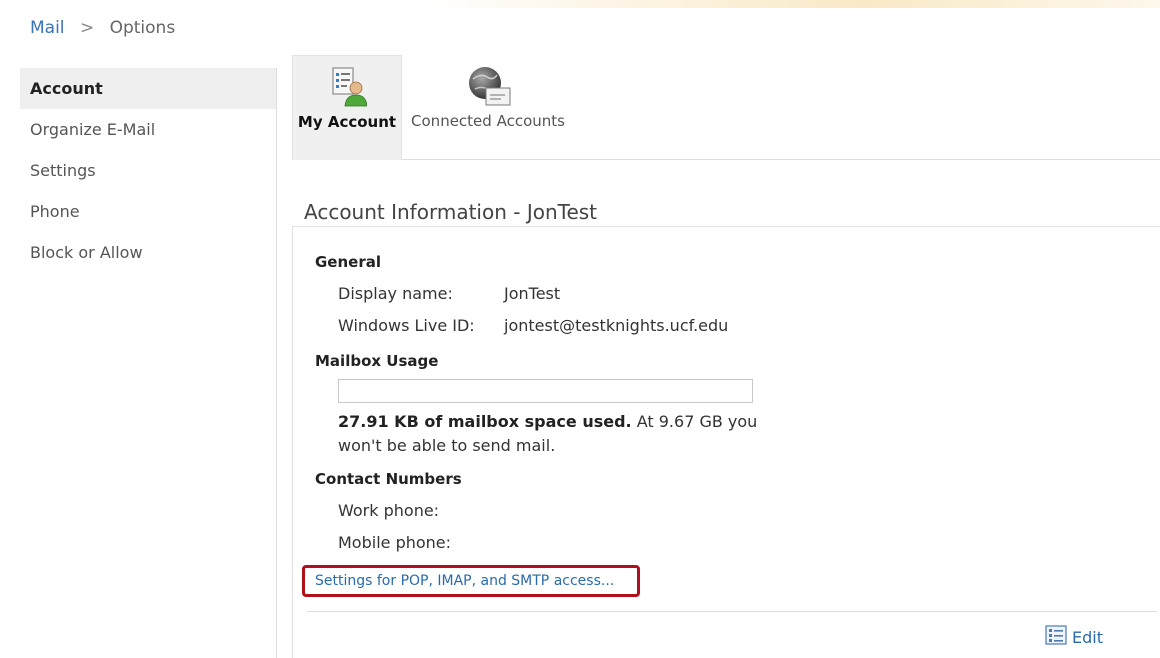  I want to click on display-name-label: Display name:, so click(395, 293).